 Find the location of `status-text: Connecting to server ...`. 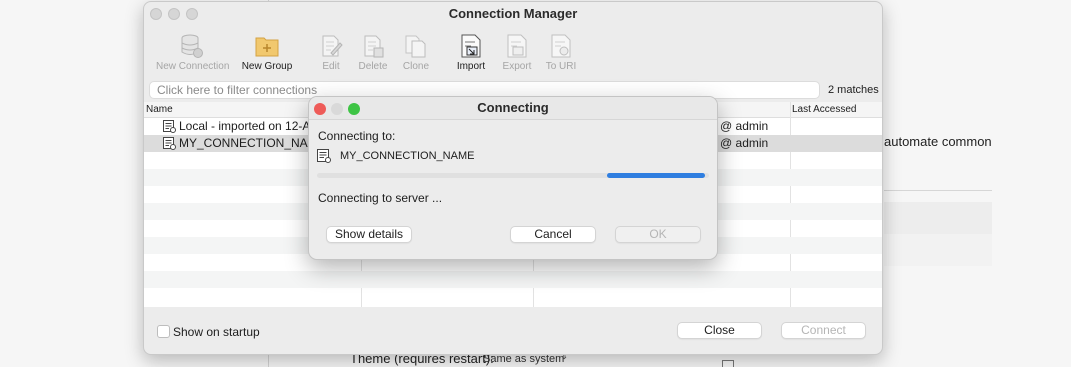

status-text: Connecting to server ... is located at coordinates (380, 198).